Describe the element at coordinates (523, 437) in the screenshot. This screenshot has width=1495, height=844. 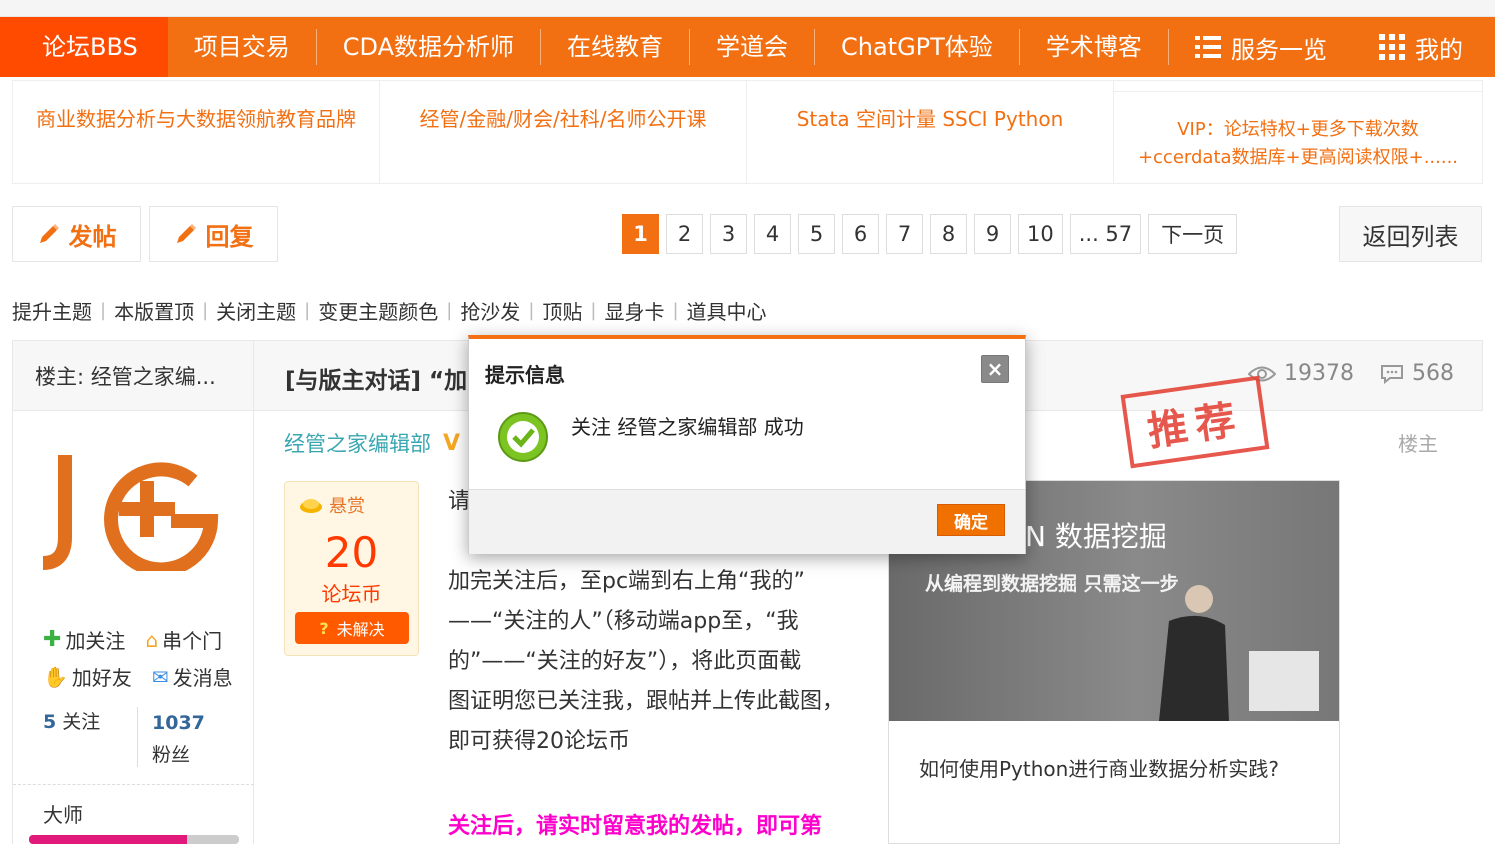
I see `success-check-icon` at that location.